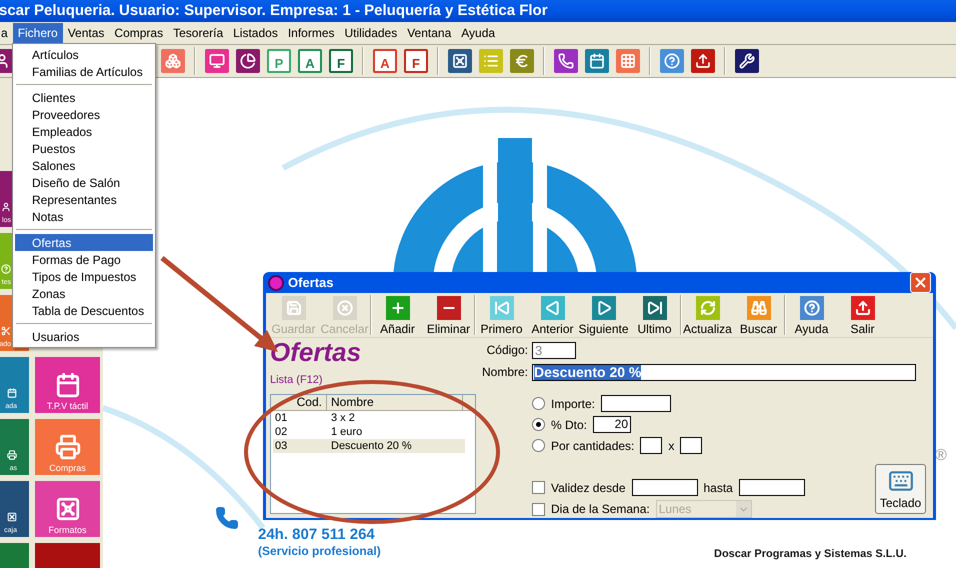 The height and width of the screenshot is (568, 956). What do you see at coordinates (810, 554) in the screenshot?
I see `company-name: Doscar Programas y Sistemas S.L.U.` at bounding box center [810, 554].